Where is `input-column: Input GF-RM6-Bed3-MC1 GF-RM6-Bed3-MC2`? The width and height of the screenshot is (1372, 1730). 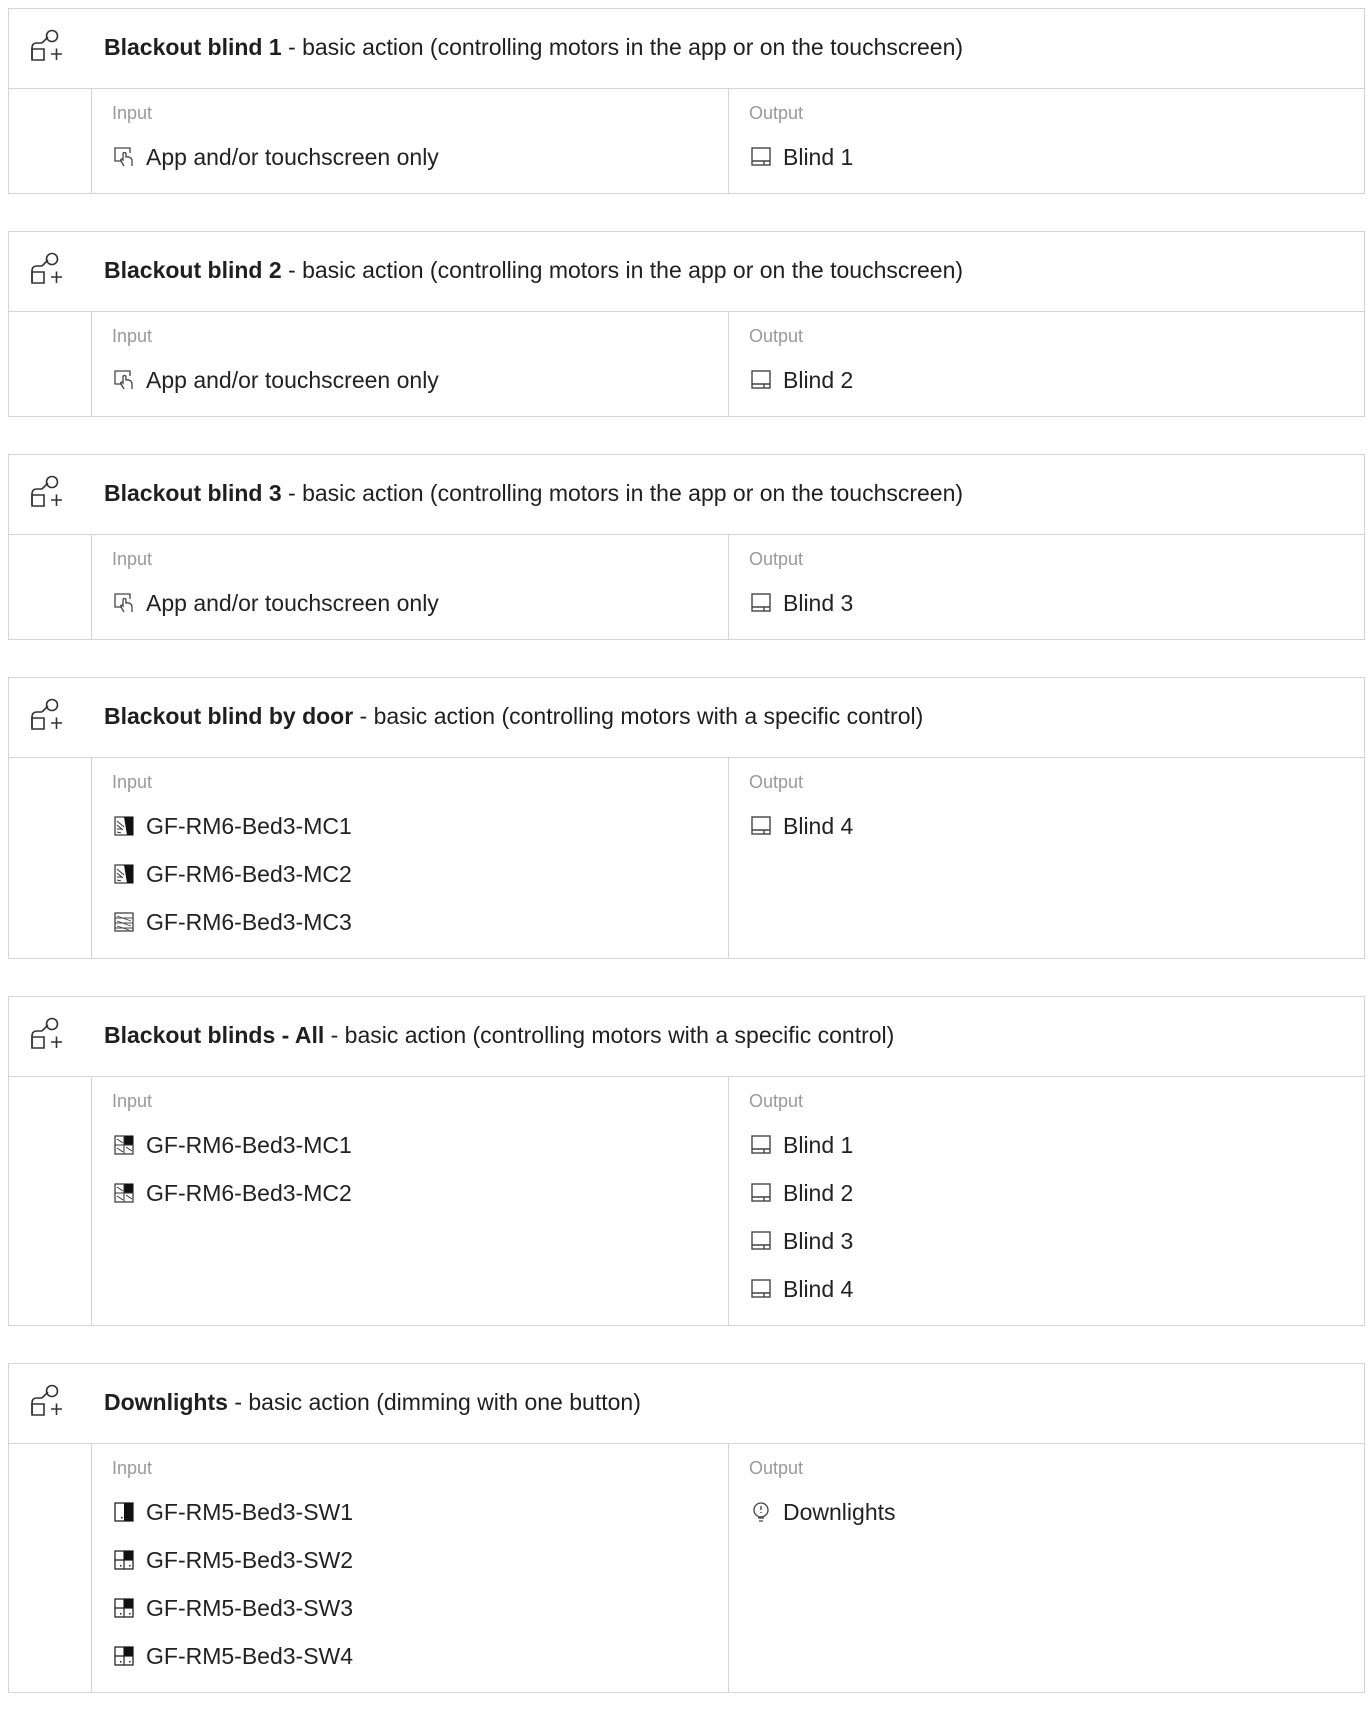 input-column: Input GF-RM6-Bed3-MC1 GF-RM6-Bed3-MC2 is located at coordinates (410, 1201).